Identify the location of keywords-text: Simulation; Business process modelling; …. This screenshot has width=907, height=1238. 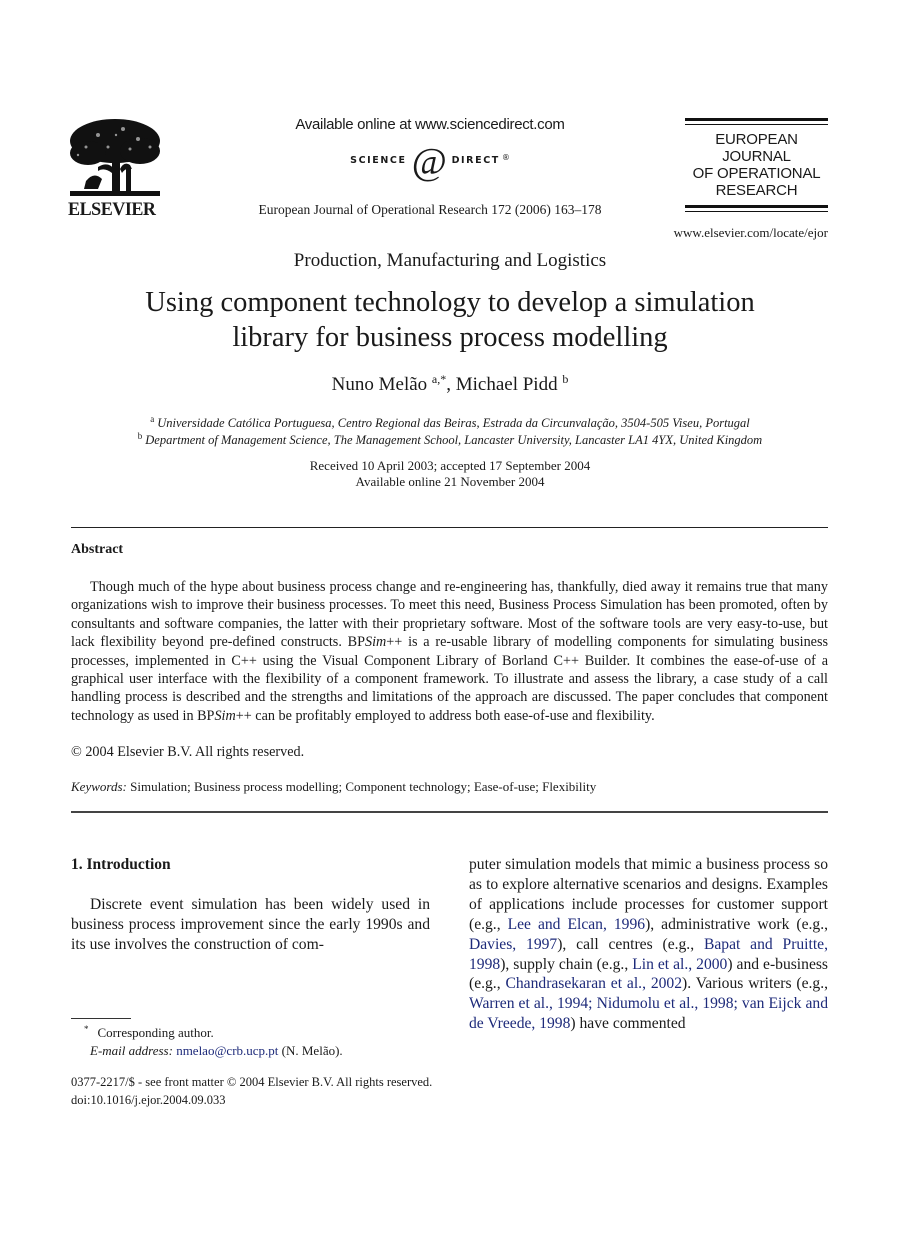
(363, 786).